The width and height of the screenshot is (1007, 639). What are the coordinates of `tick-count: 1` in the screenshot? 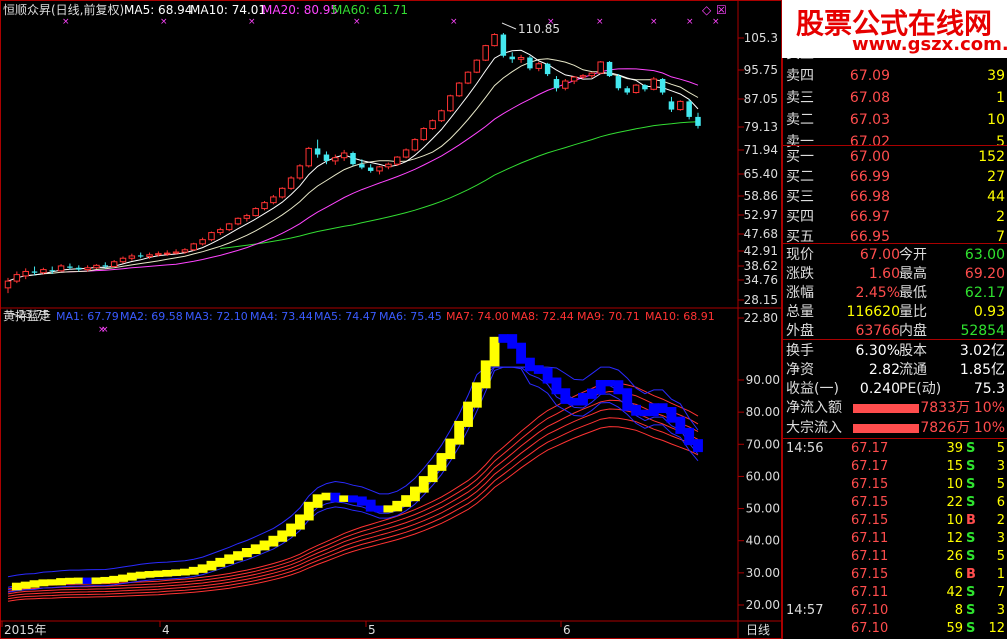 It's located at (1000, 574).